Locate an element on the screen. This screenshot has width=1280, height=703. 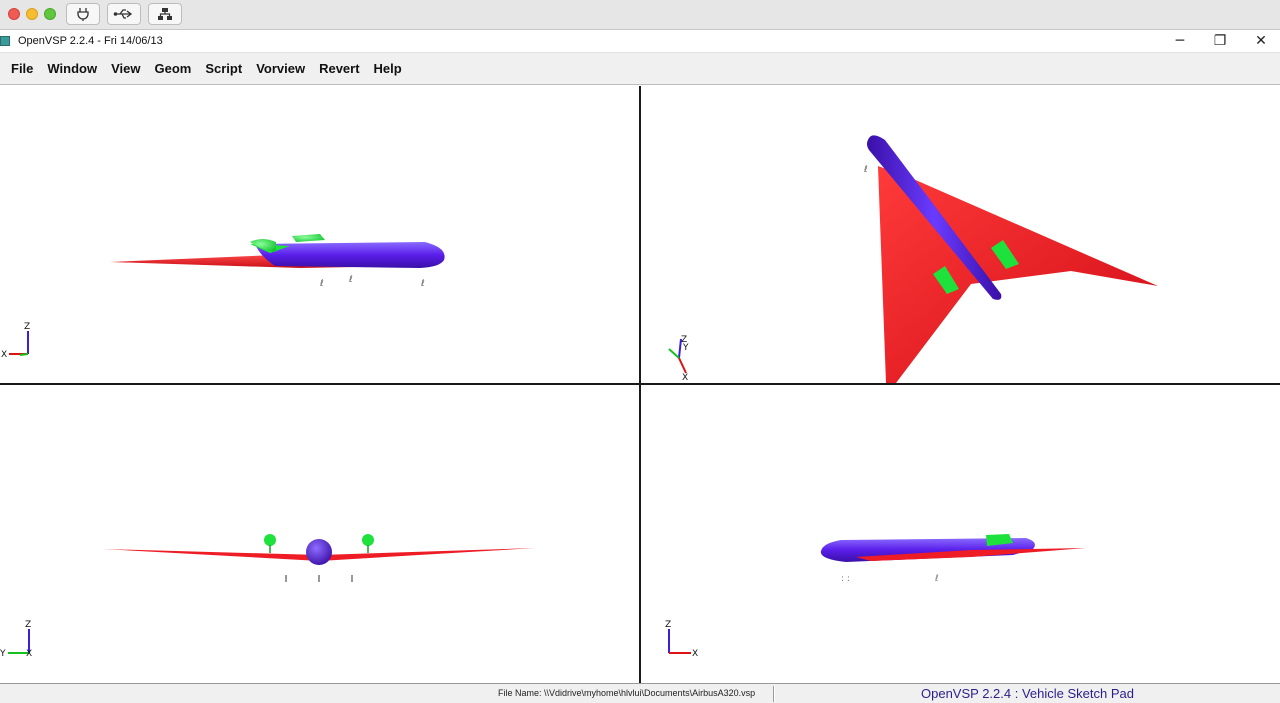
menu-revert: Revert is located at coordinates (339, 69).